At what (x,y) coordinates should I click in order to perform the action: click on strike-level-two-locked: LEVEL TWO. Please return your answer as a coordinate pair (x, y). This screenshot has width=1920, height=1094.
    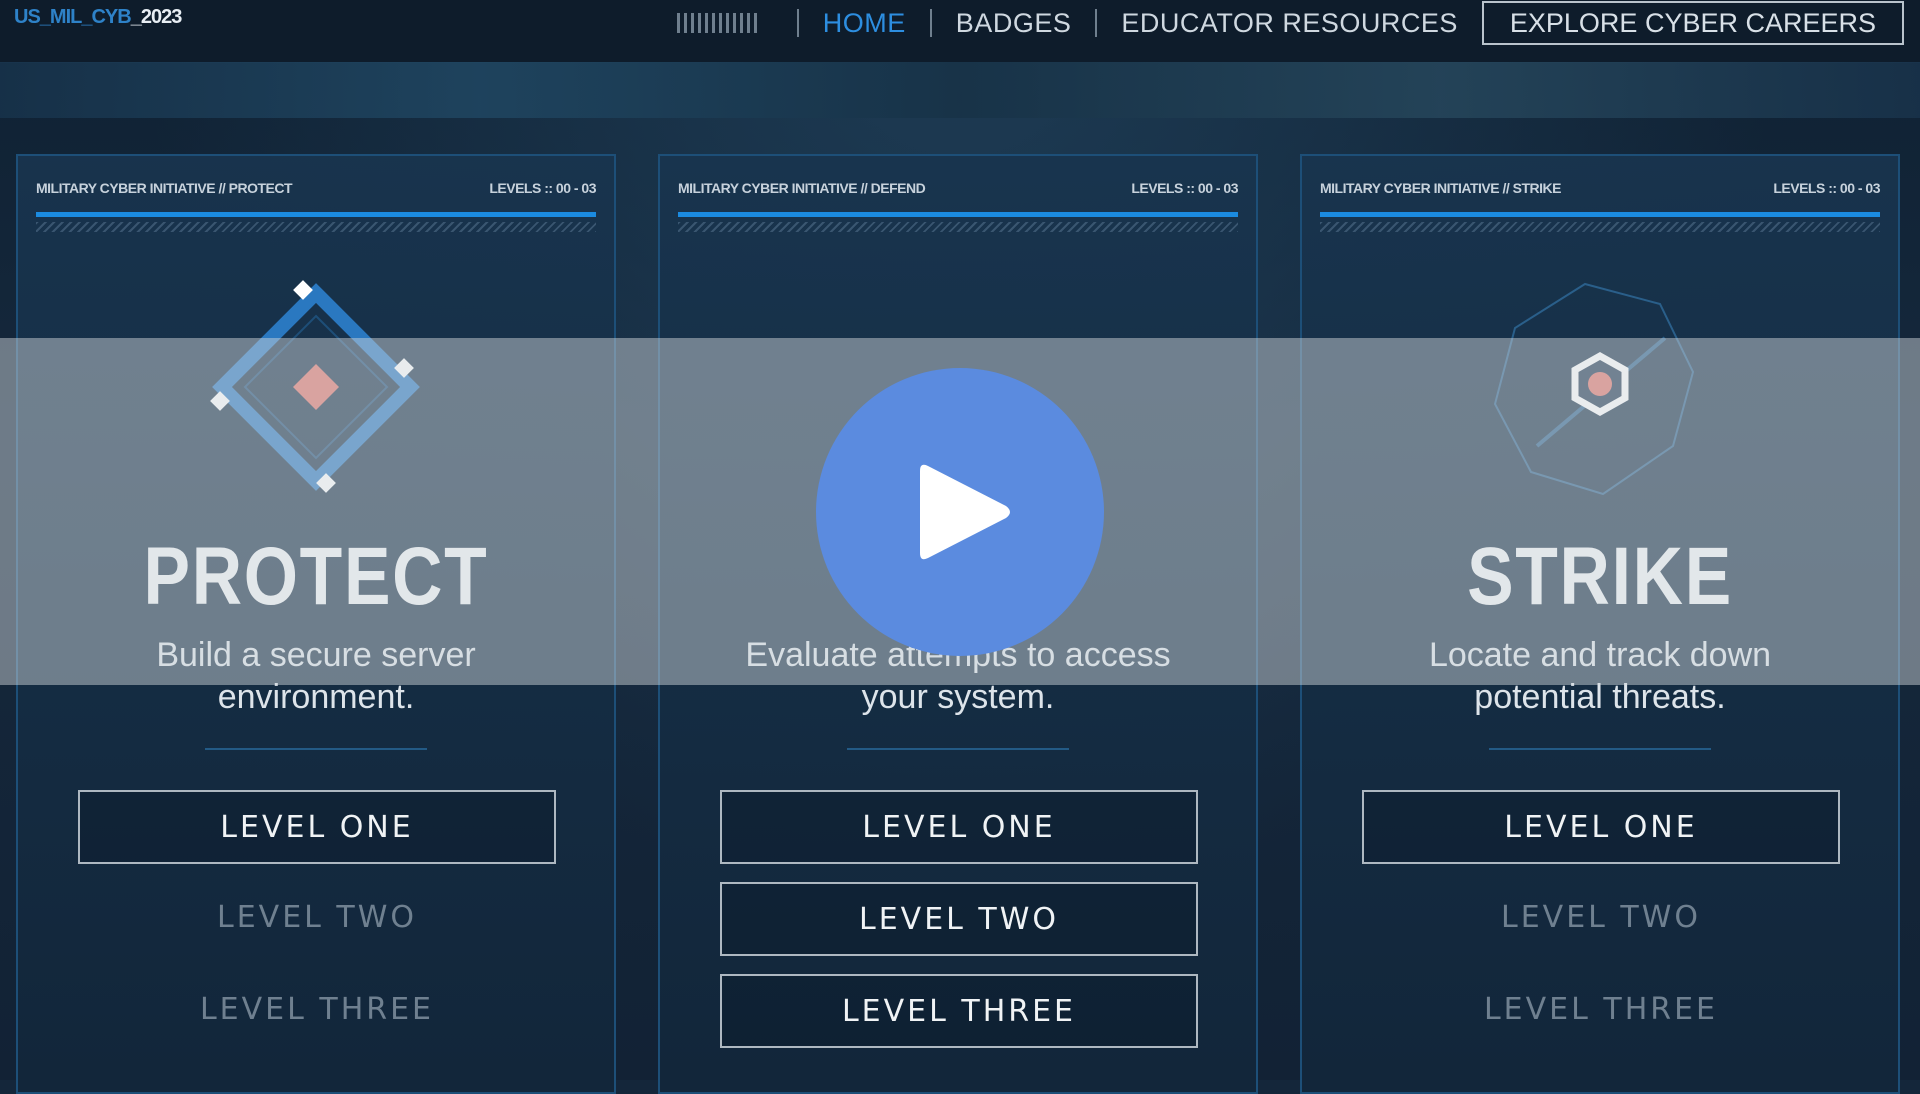
    Looking at the image, I should click on (1601, 917).